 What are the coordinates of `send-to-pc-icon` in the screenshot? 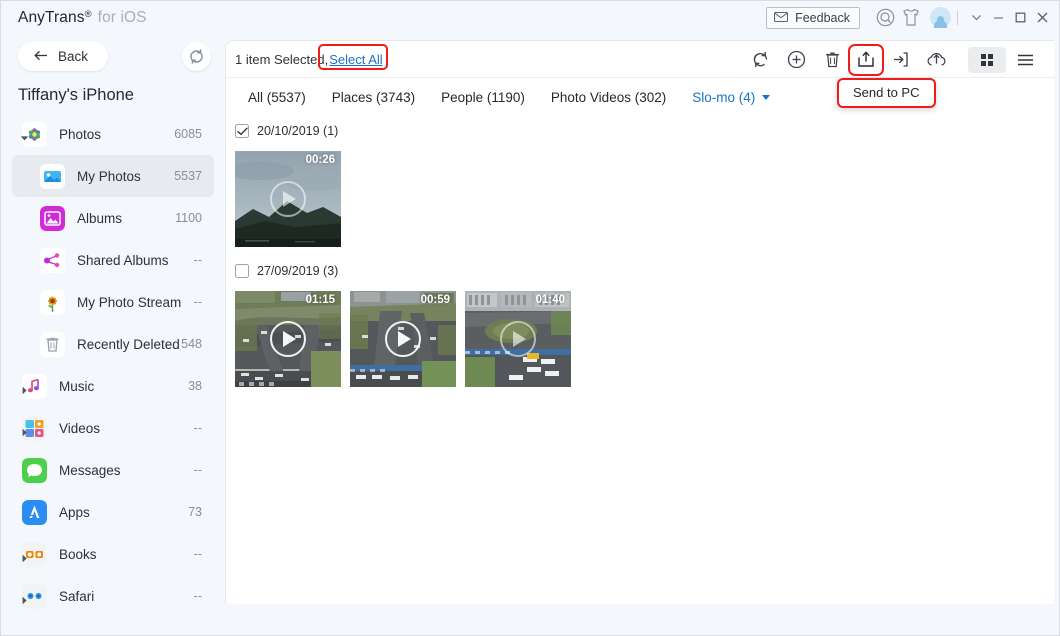 It's located at (866, 59).